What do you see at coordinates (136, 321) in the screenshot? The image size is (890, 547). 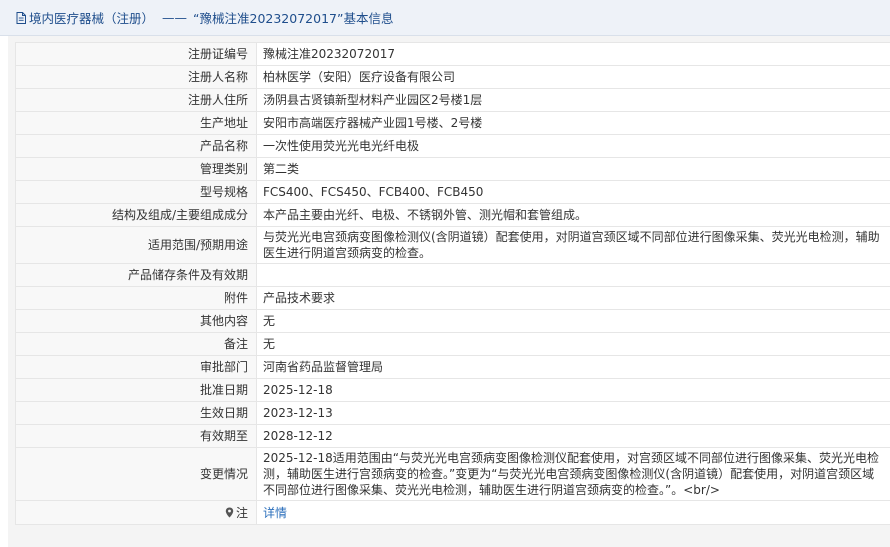 I see `field-label: 其他内容` at bounding box center [136, 321].